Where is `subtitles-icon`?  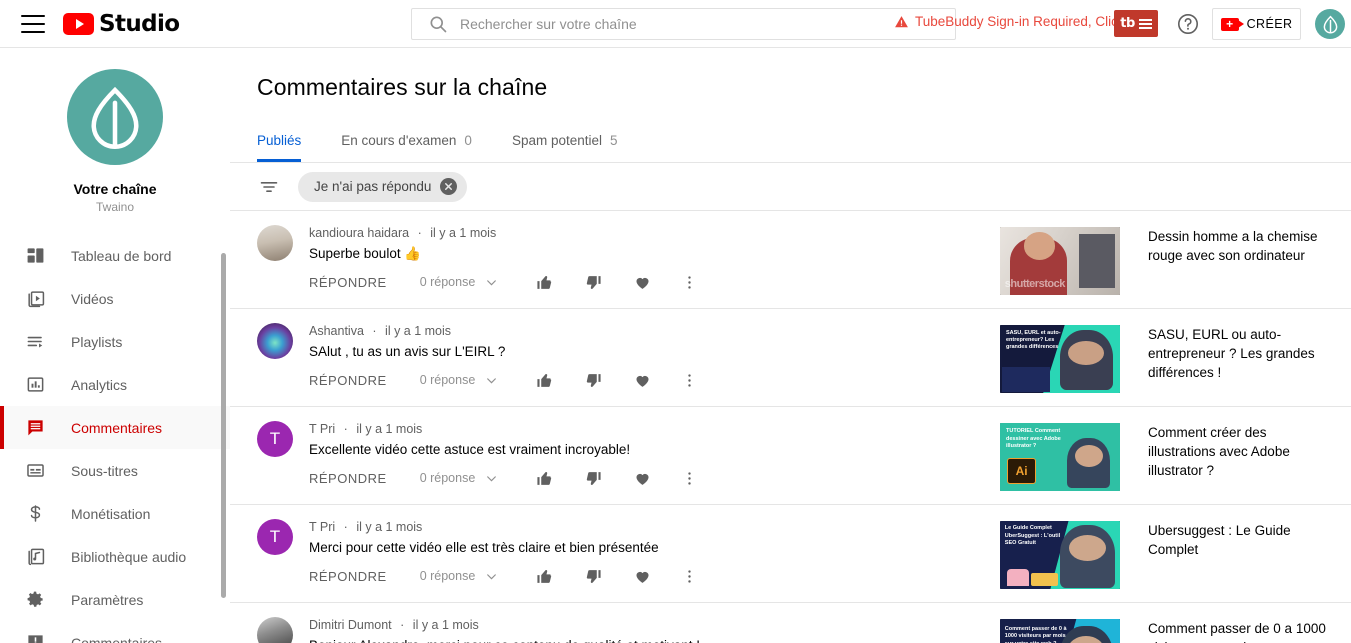
subtitles-icon is located at coordinates (35, 471).